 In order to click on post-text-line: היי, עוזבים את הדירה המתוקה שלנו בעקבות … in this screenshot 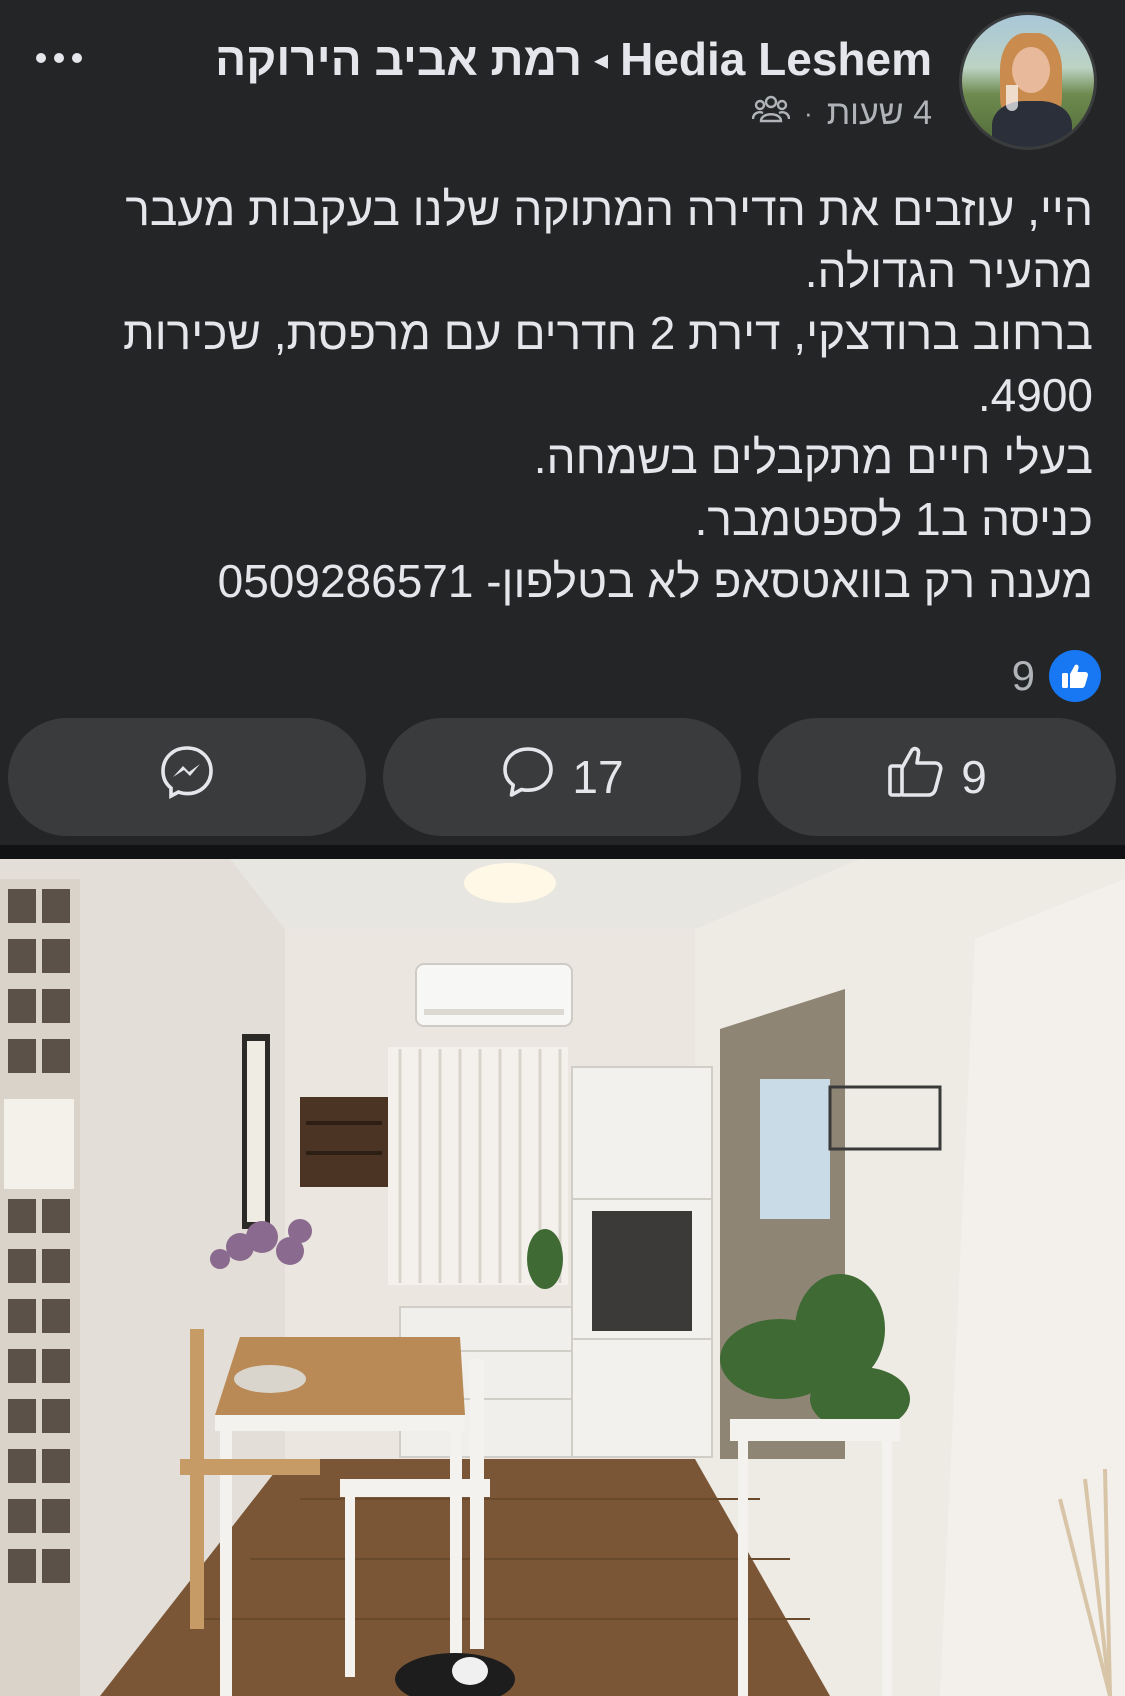, I will do `click(609, 209)`.